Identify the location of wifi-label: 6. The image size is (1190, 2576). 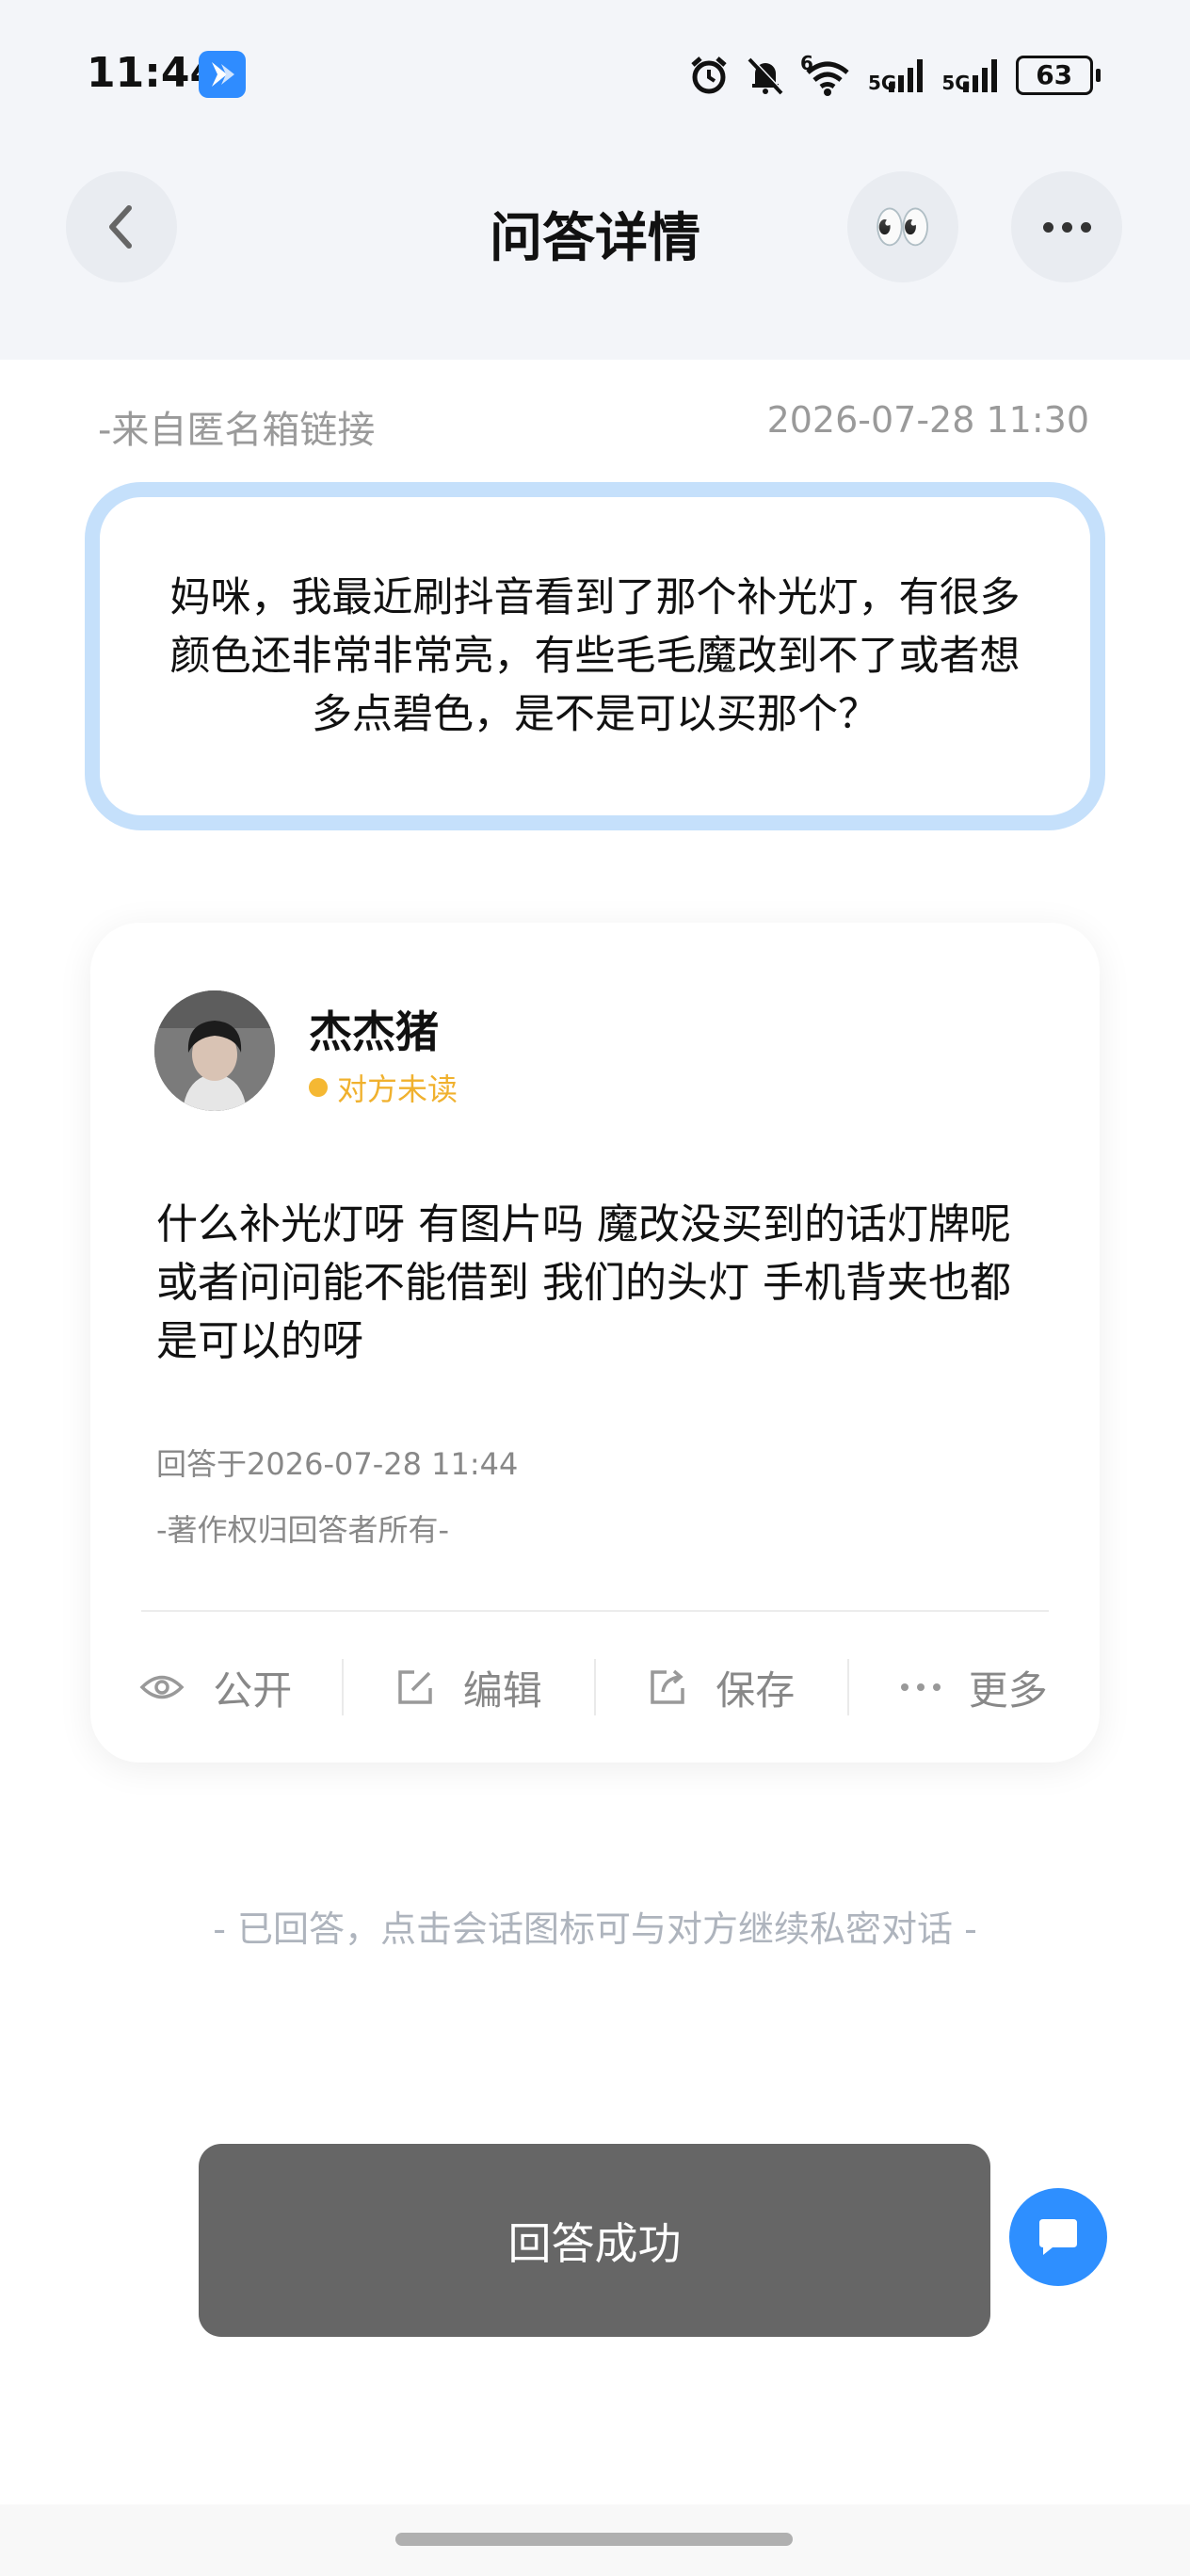
(806, 63).